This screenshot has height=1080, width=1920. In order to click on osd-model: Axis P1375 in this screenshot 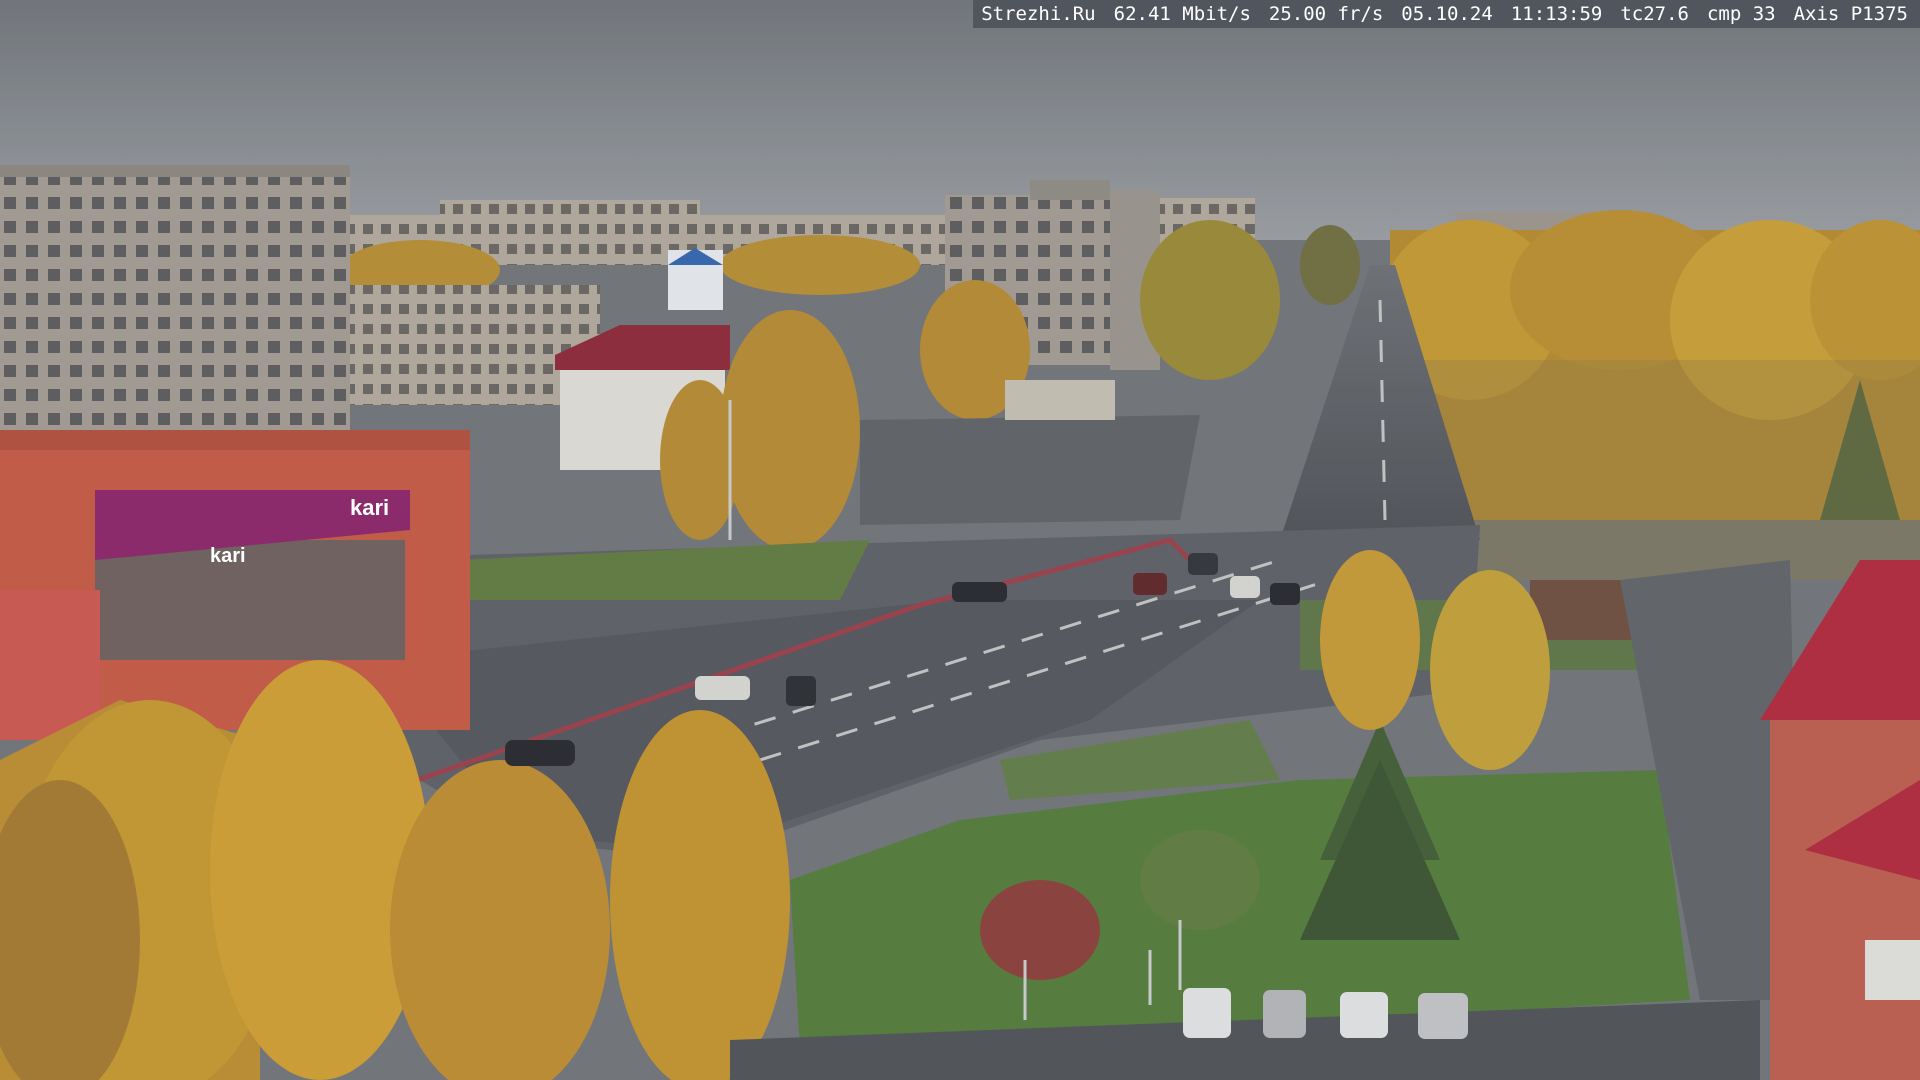, I will do `click(1850, 14)`.